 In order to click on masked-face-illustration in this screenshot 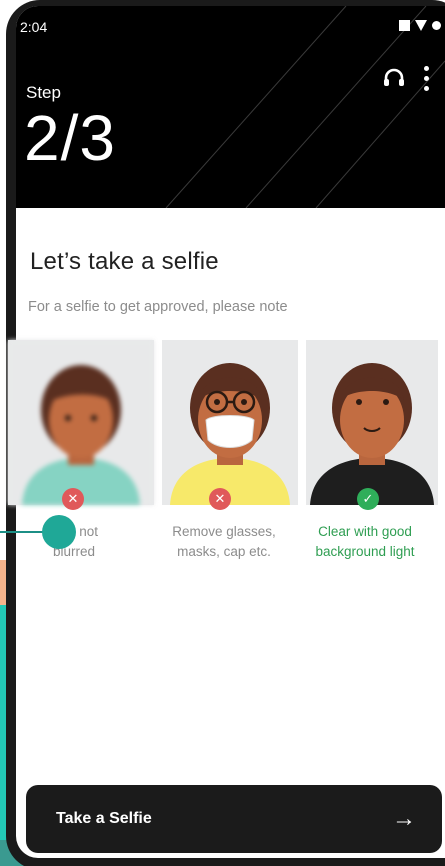, I will do `click(230, 422)`.